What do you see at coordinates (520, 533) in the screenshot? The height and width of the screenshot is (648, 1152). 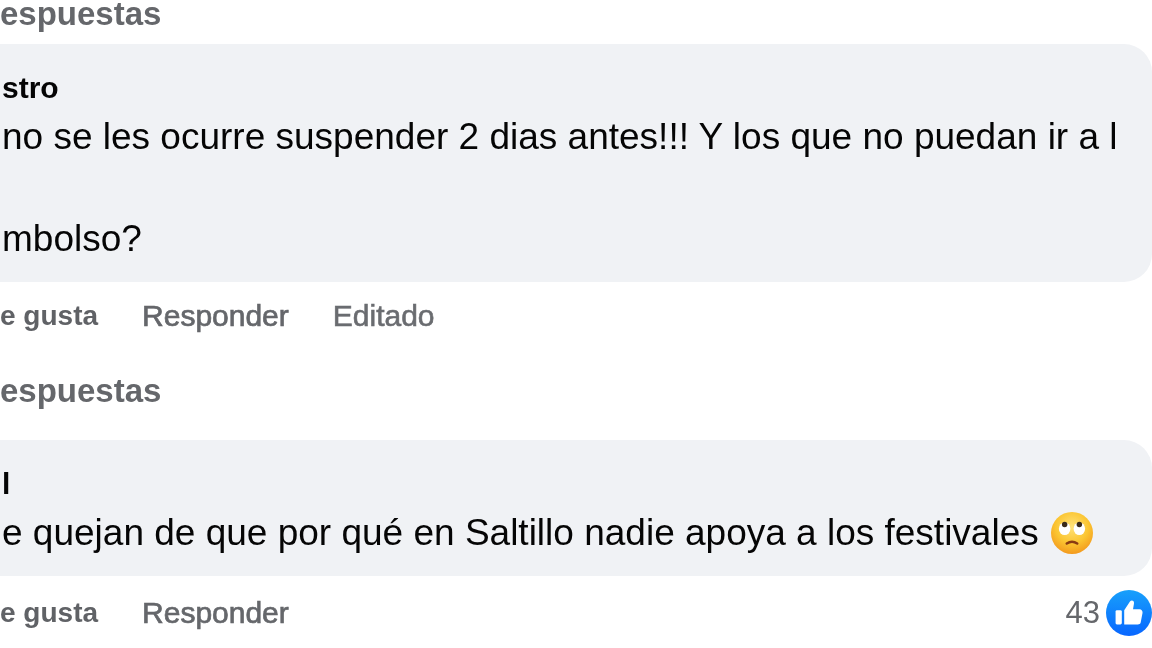 I see `comment-text: e quejan de que por qué en Saltillo nadie apoya a los festivales` at bounding box center [520, 533].